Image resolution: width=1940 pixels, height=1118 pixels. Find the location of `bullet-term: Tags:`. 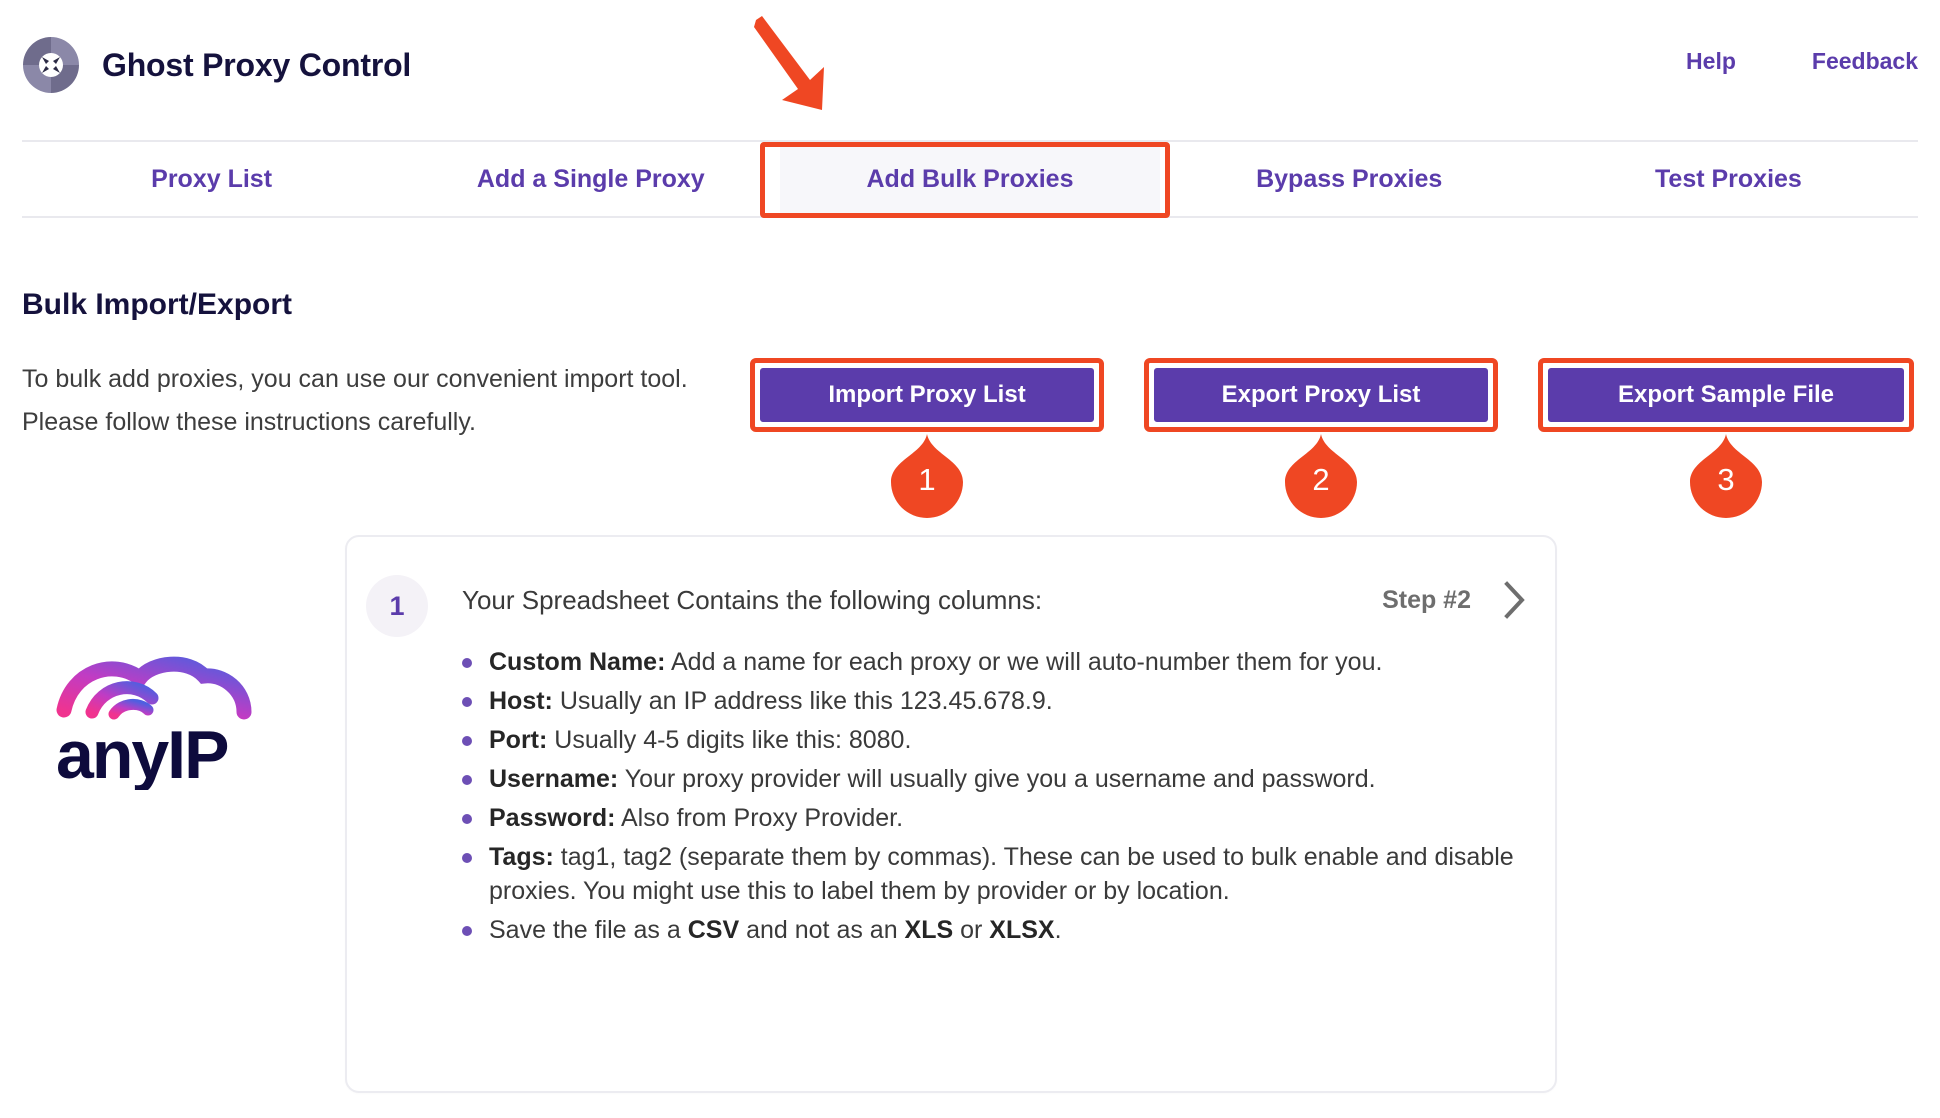

bullet-term: Tags: is located at coordinates (521, 857).